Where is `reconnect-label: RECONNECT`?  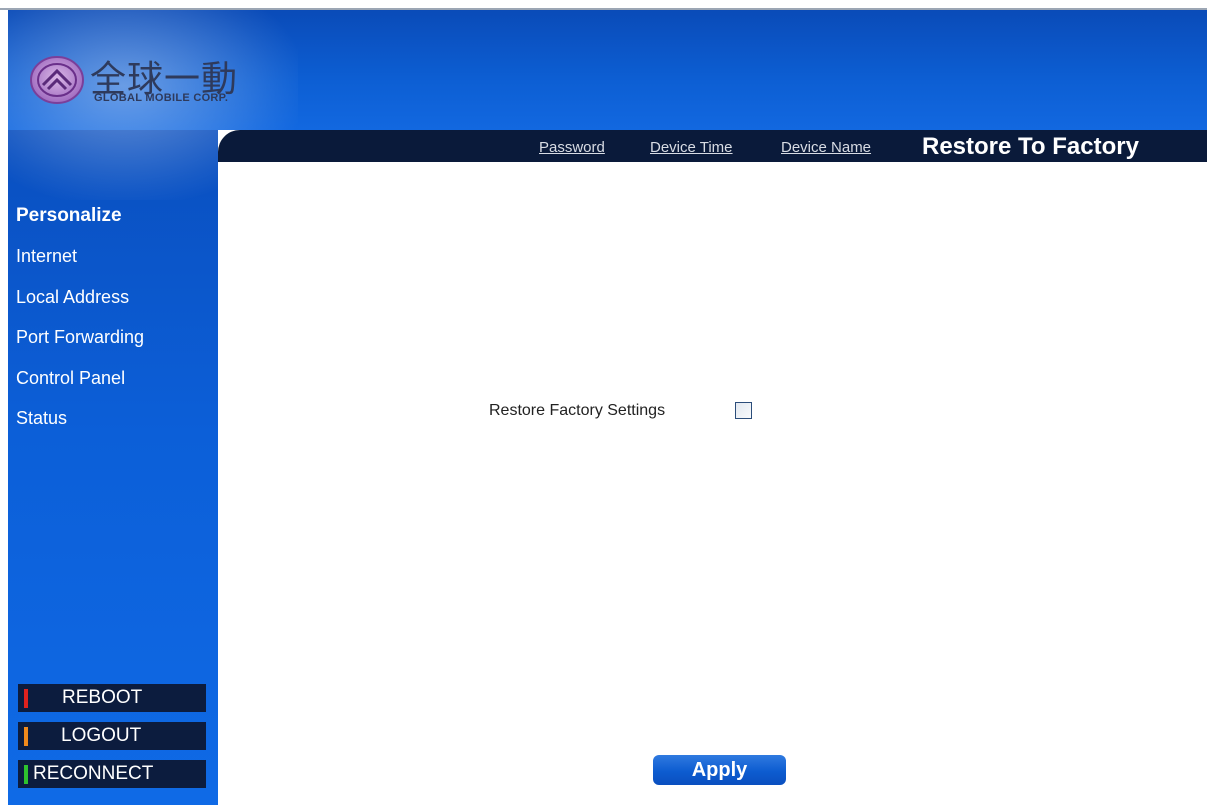 reconnect-label: RECONNECT is located at coordinates (93, 773).